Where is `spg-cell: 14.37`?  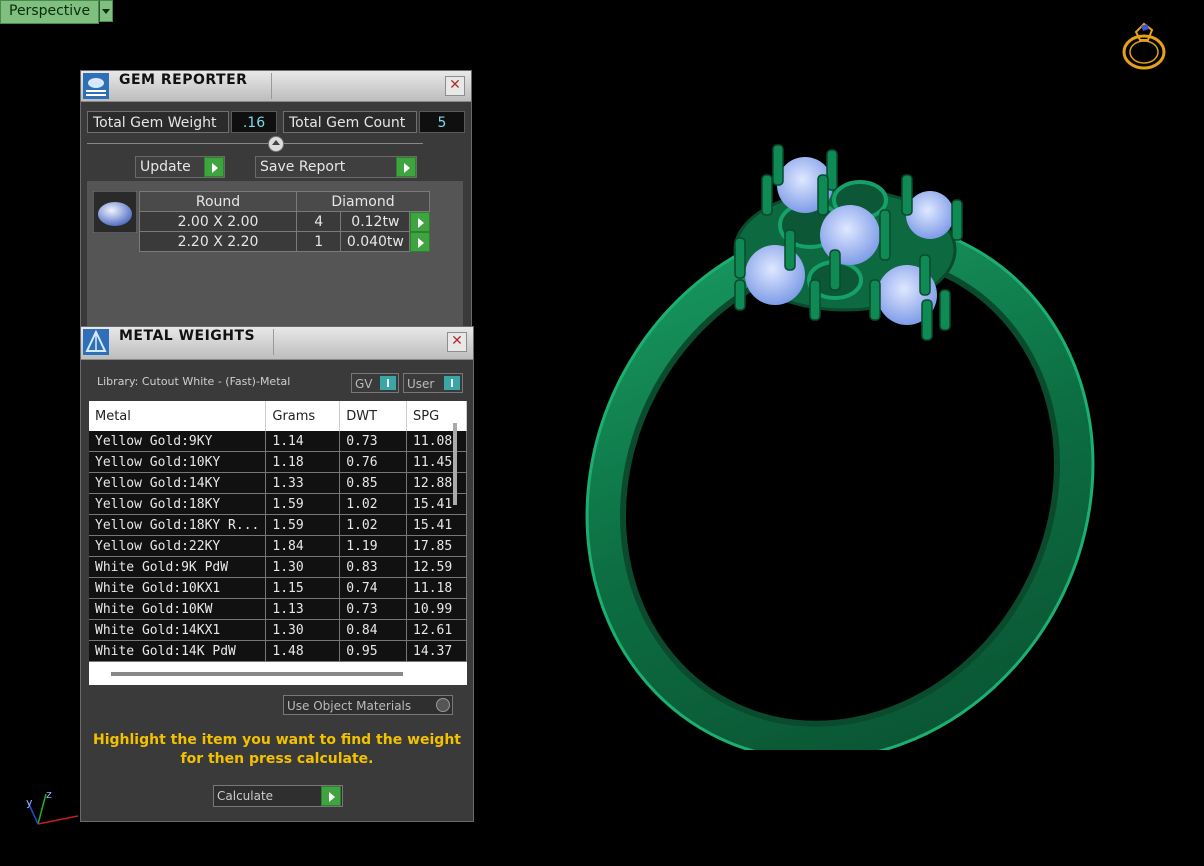
spg-cell: 14.37 is located at coordinates (436, 651).